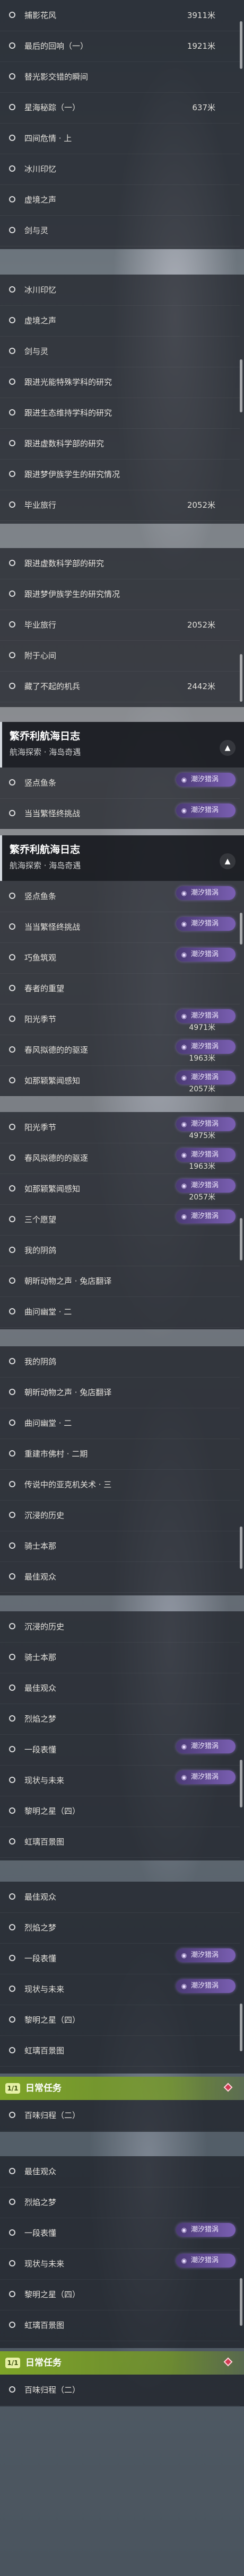 The image size is (244, 2576). Describe the element at coordinates (120, 988) in the screenshot. I see `task-item: 春者的重望` at that location.